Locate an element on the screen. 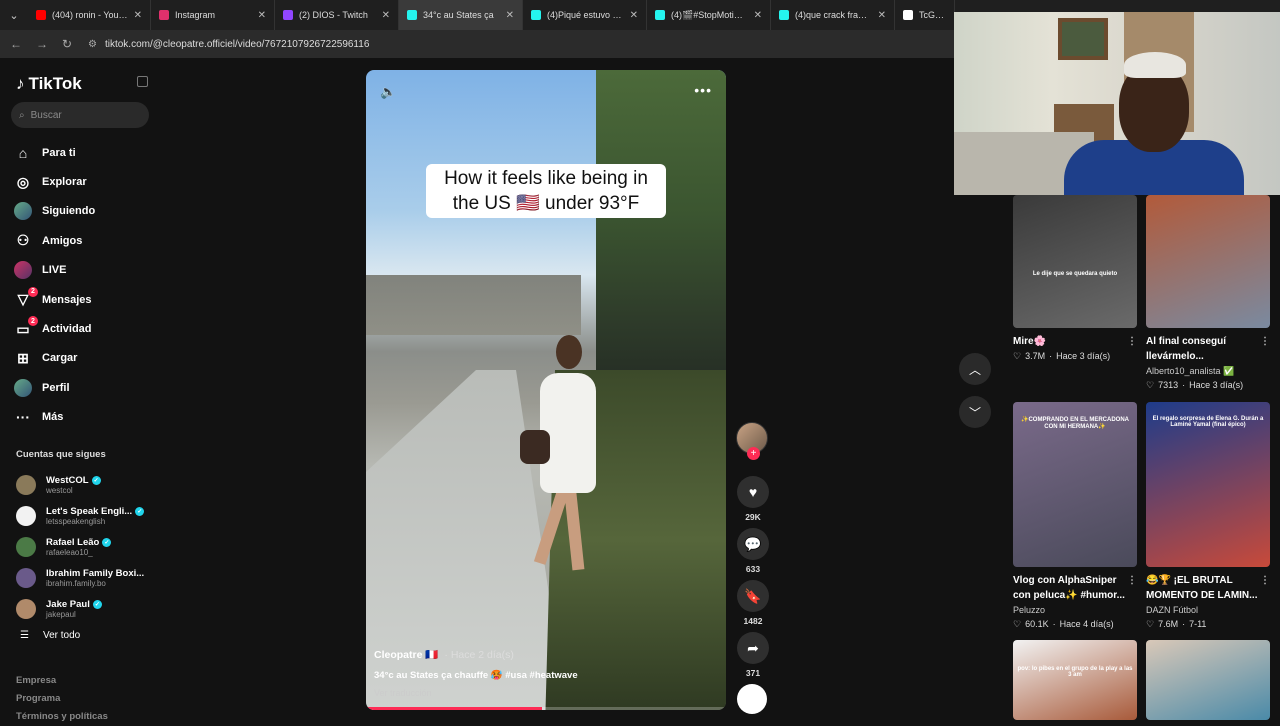 The height and width of the screenshot is (726, 1280). followed-account: Let's Speak Engli... ✓ letsspeakenglish is located at coordinates (86, 516).